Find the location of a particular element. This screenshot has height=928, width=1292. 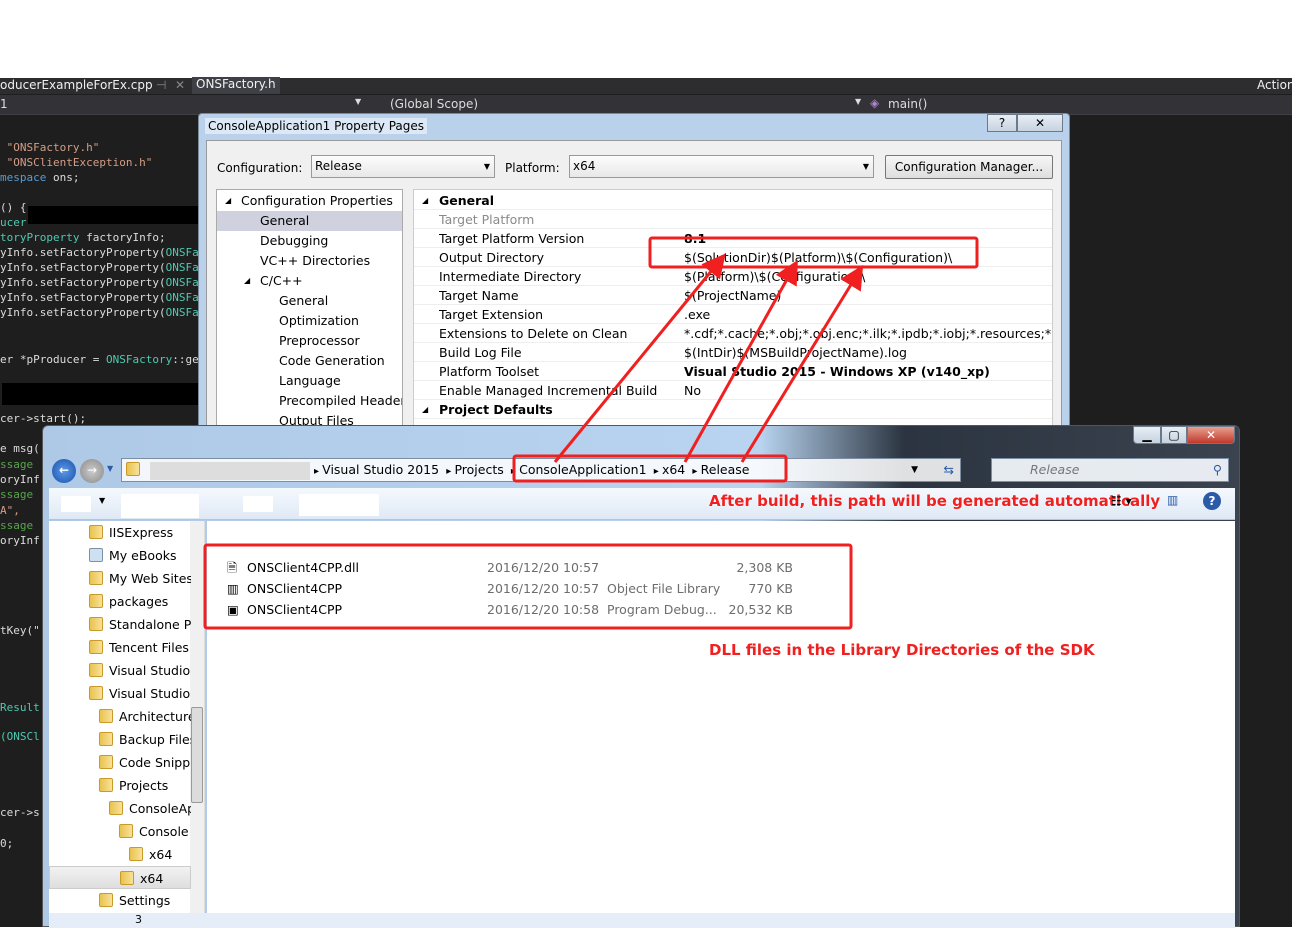

forward-button: → is located at coordinates (92, 471).